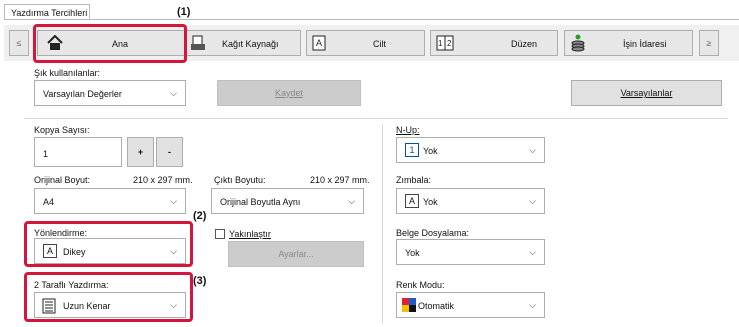  Describe the element at coordinates (379, 44) in the screenshot. I see `tab-binding-label: Cilt` at that location.